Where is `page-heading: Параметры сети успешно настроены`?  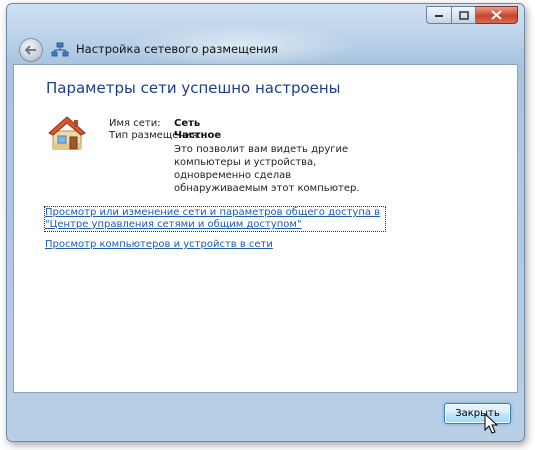 page-heading: Параметры сети успешно настроены is located at coordinates (193, 88).